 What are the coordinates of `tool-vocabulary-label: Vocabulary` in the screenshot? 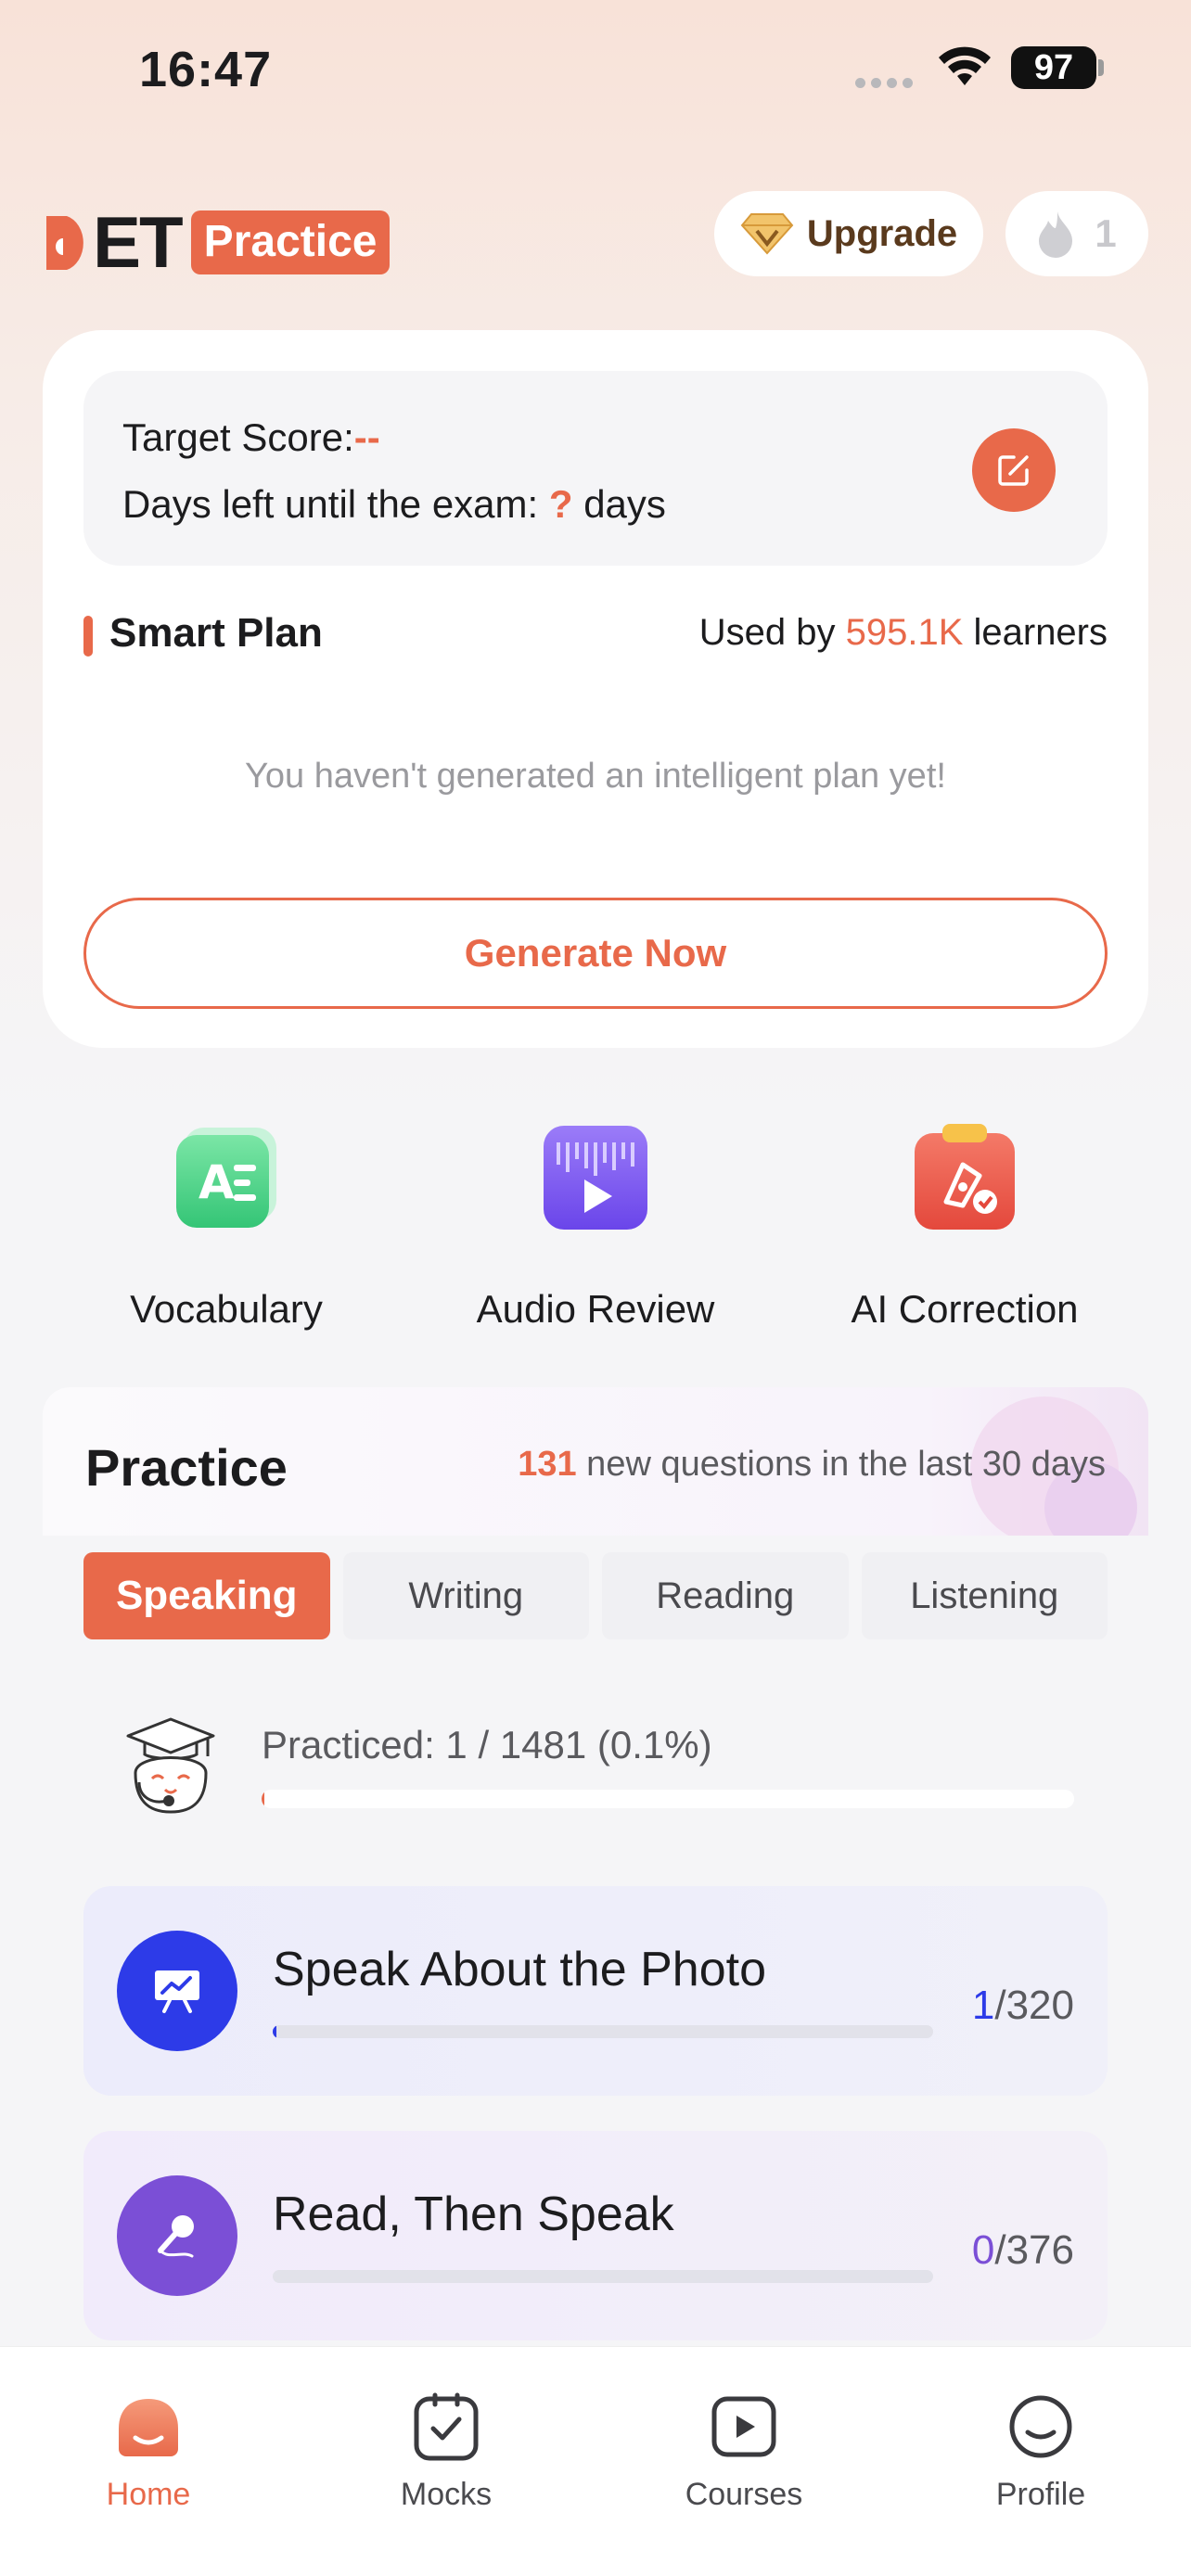 It's located at (226, 1309).